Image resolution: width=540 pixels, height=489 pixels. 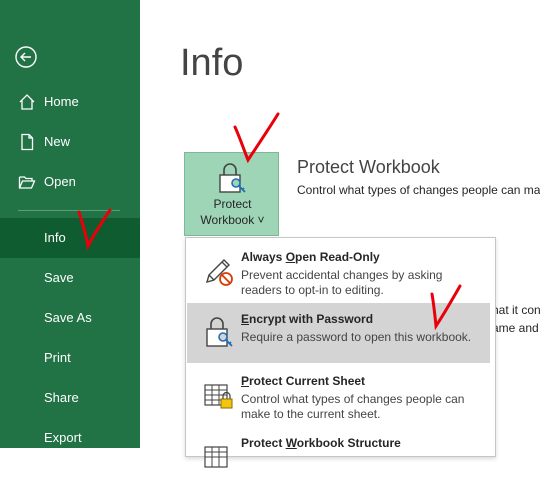 What do you see at coordinates (61, 101) in the screenshot?
I see `sidebar-item-label: Home` at bounding box center [61, 101].